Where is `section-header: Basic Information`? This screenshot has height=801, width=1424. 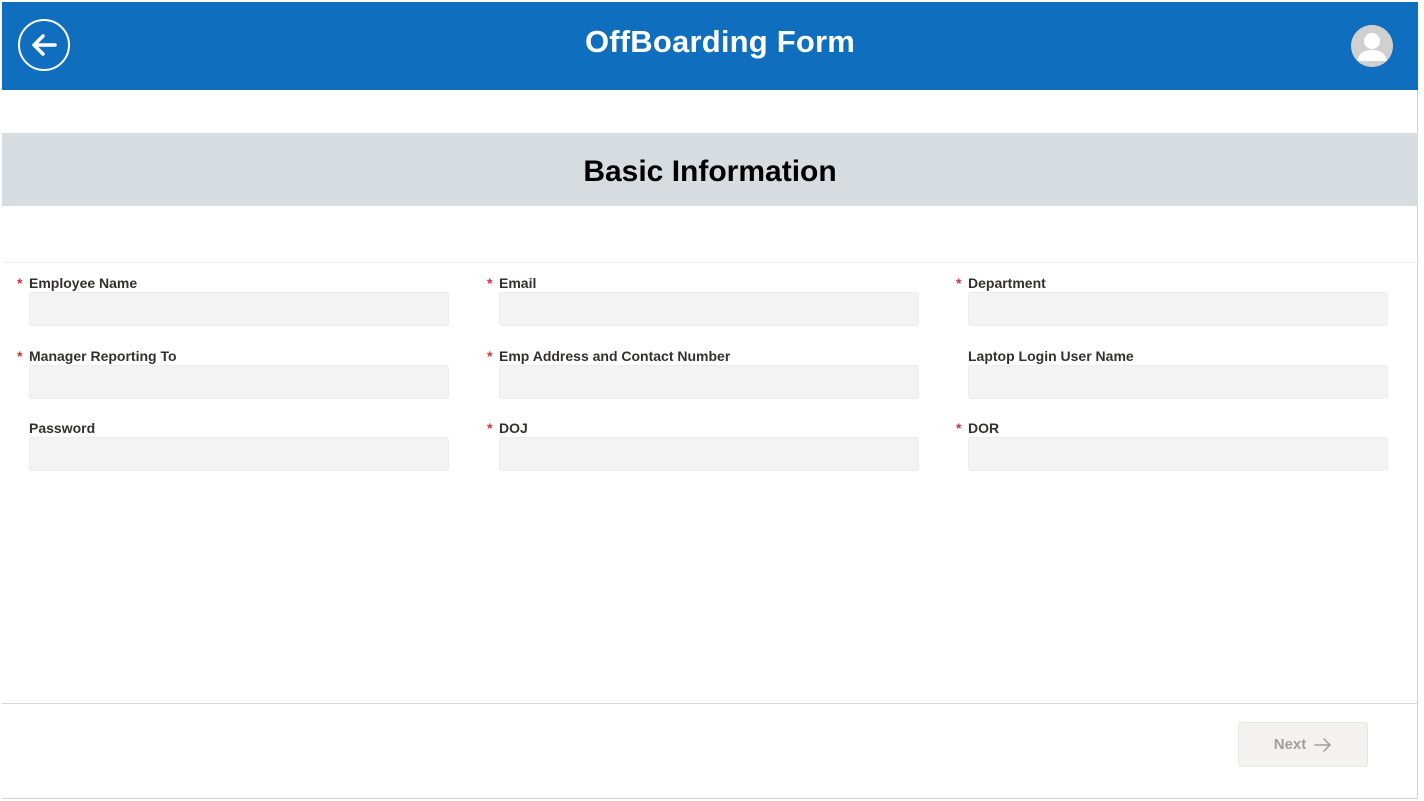 section-header: Basic Information is located at coordinates (710, 169).